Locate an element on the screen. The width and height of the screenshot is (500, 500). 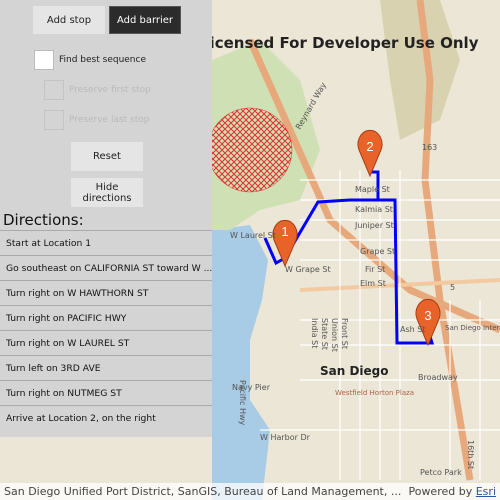
svg-text: Petco Park is located at coordinates (441, 472).